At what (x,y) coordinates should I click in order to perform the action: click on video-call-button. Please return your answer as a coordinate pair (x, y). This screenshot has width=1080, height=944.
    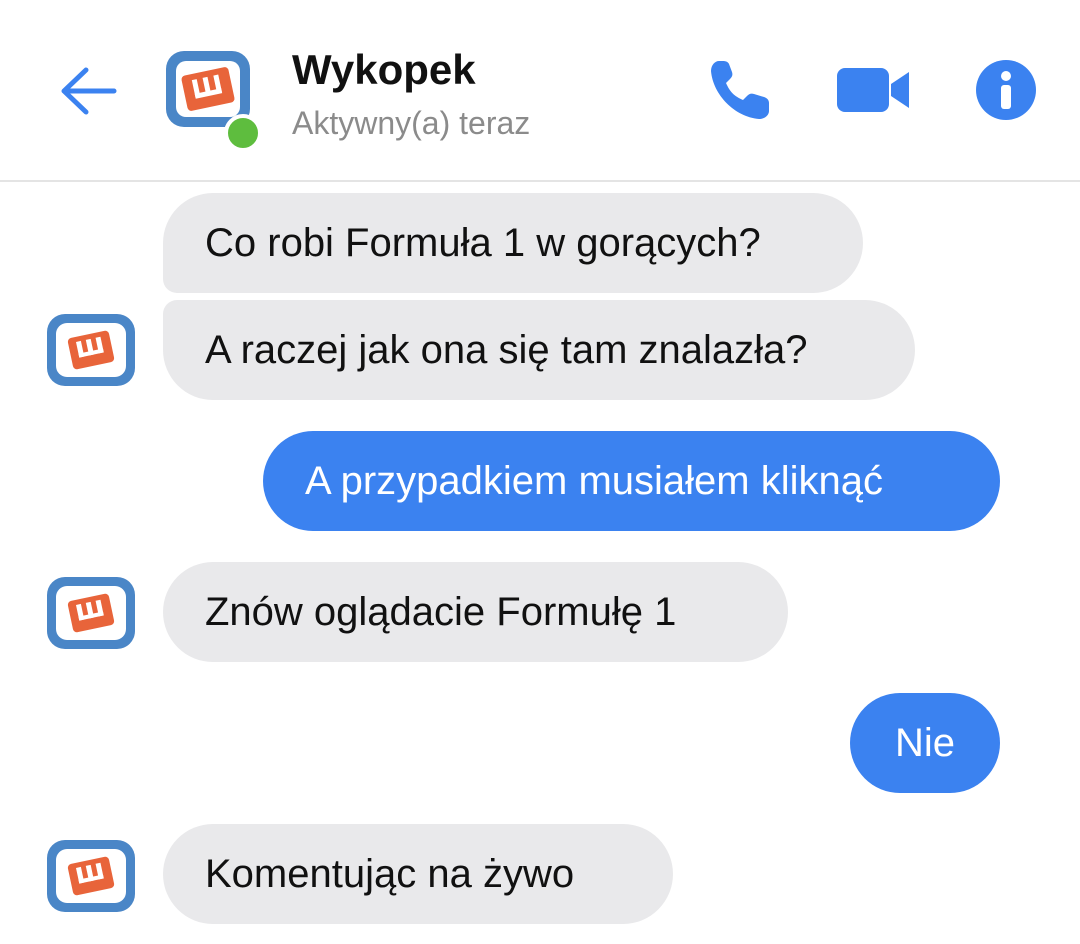
    Looking at the image, I should click on (873, 90).